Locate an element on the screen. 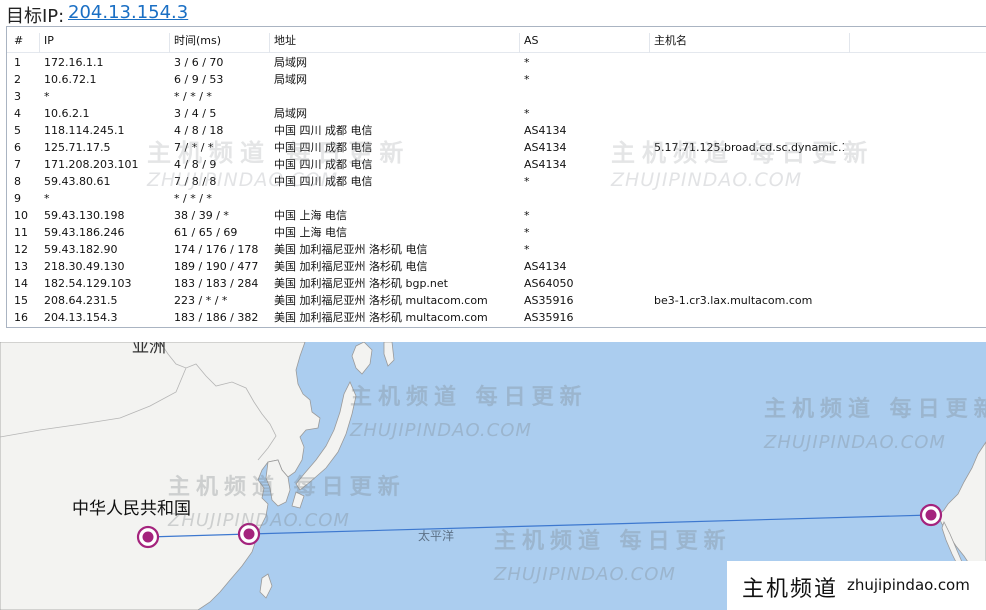 The image size is (986, 610). hop-number: 11 is located at coordinates (21, 232).